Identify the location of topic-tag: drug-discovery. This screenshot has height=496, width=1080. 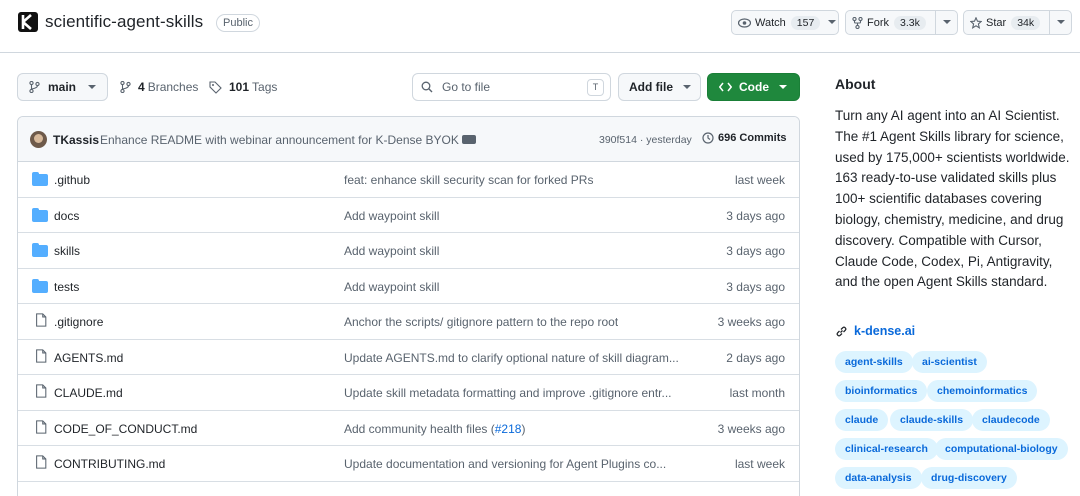
(969, 478).